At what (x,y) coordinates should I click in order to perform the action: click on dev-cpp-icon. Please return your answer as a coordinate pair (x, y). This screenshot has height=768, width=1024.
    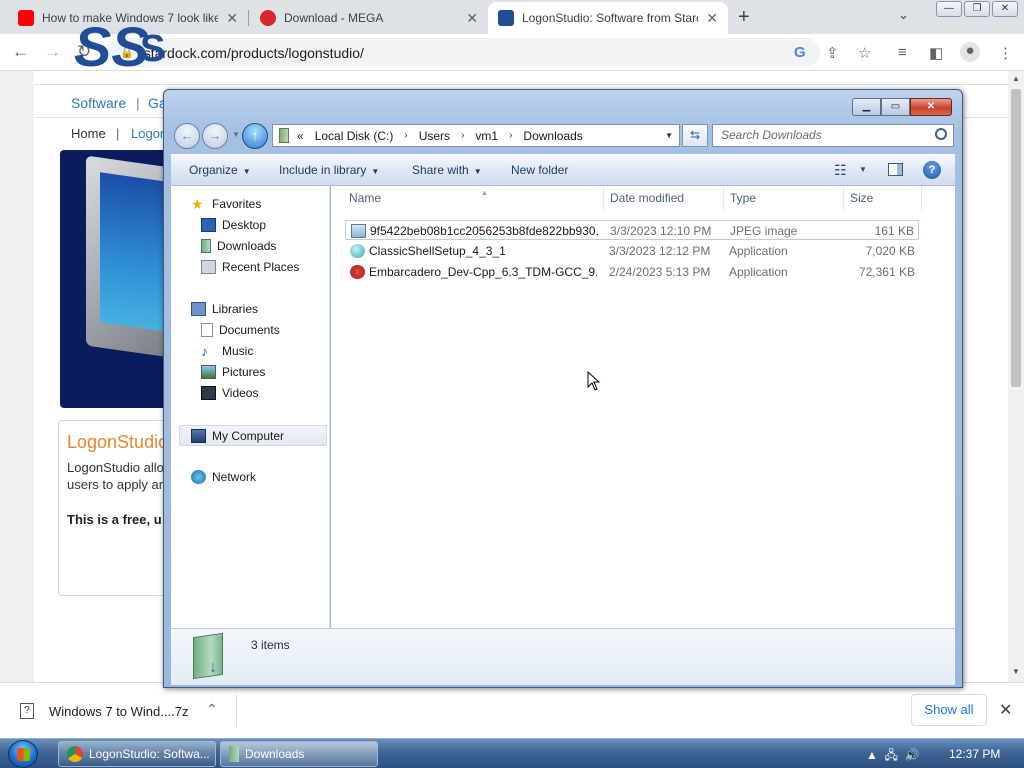
    Looking at the image, I should click on (357, 272).